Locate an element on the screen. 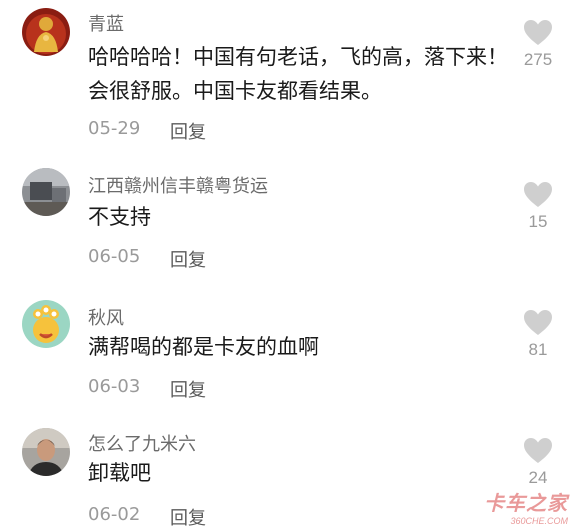 This screenshot has height=532, width=576. like-count: 24 is located at coordinates (538, 477).